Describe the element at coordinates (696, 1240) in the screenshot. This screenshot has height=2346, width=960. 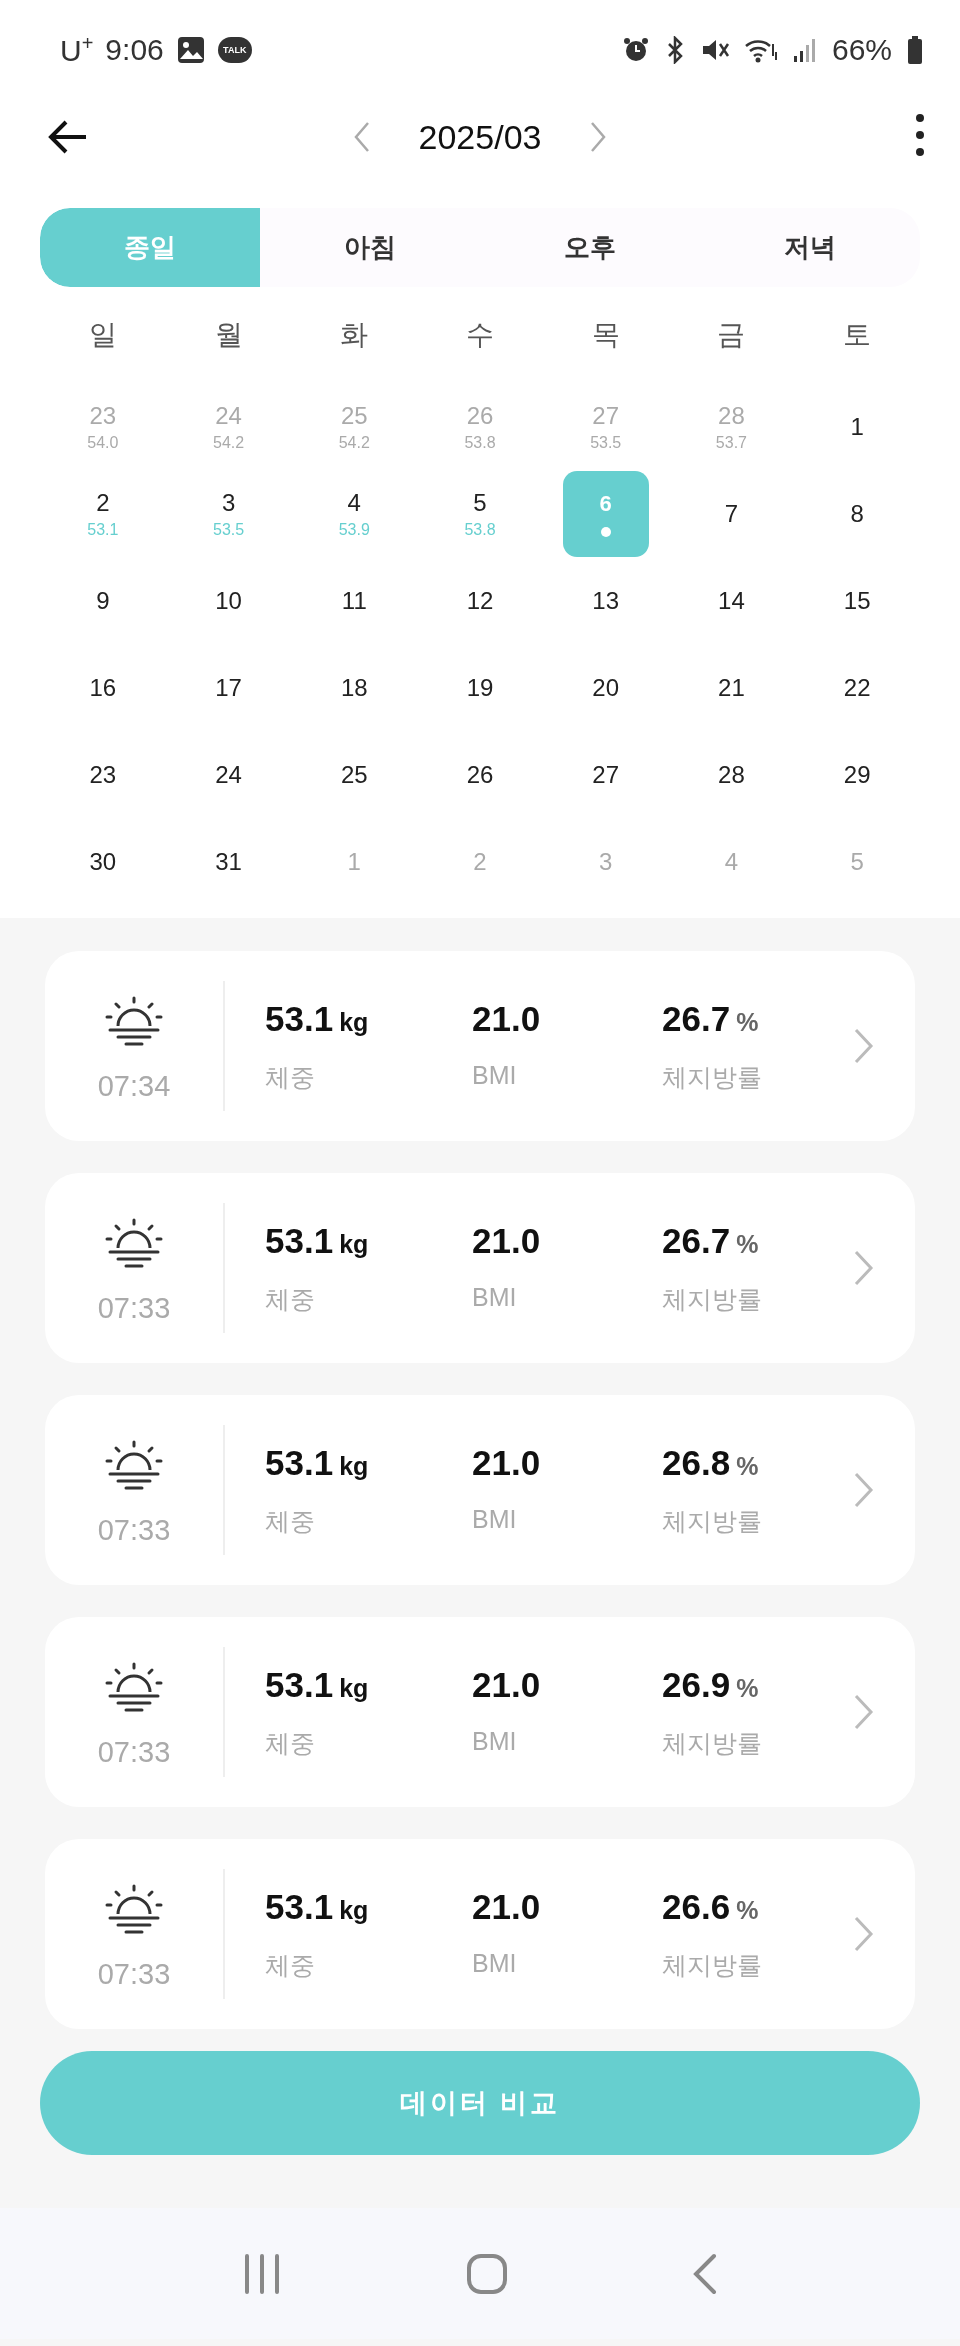
I see `metric-value: 26.7` at that location.